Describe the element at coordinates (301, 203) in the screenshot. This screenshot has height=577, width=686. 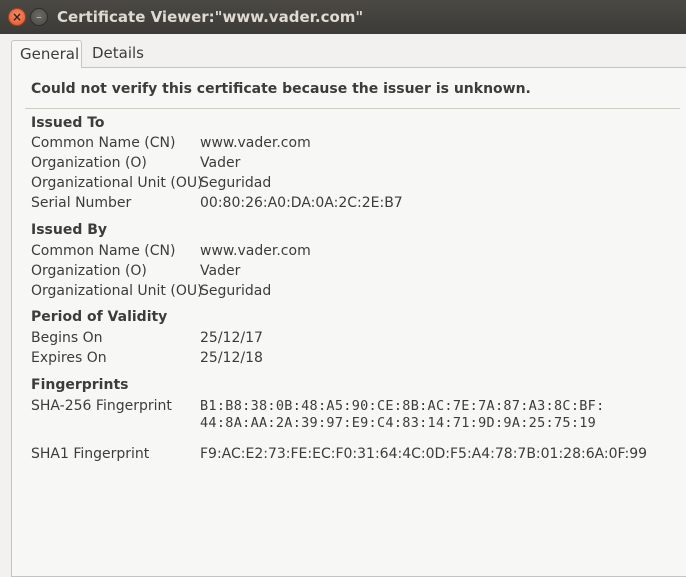
I see `serial-number-value: 00:80:26:A0:DA:0A:2C:2E:B7` at that location.